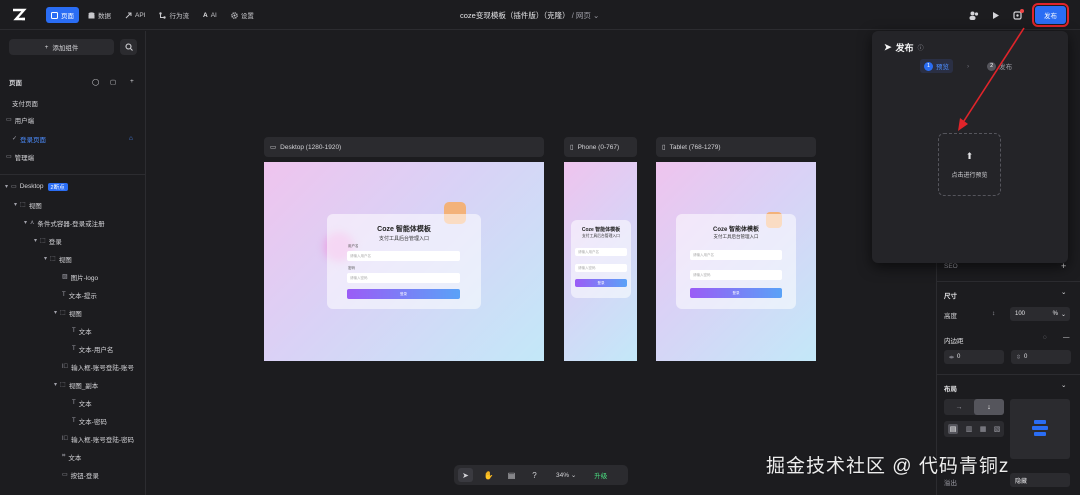 The image size is (1080, 495). I want to click on watermark: 掘金技术社区 @ 代码青铜z, so click(888, 466).